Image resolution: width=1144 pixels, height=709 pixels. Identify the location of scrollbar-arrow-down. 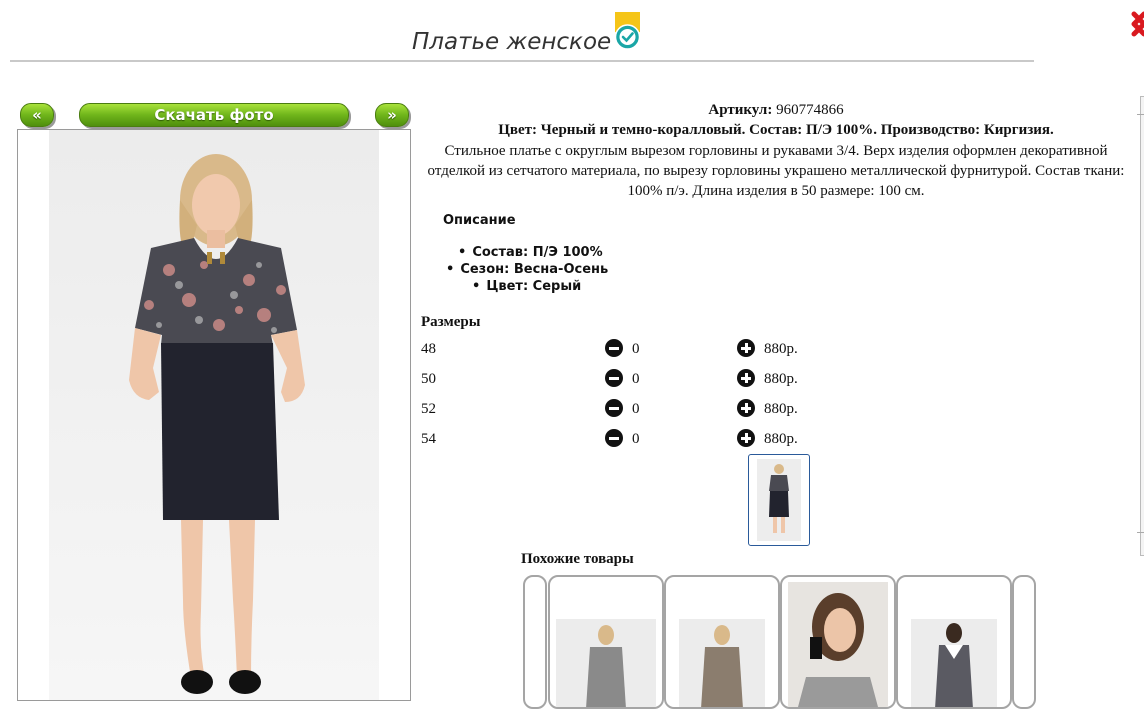
(1140, 532).